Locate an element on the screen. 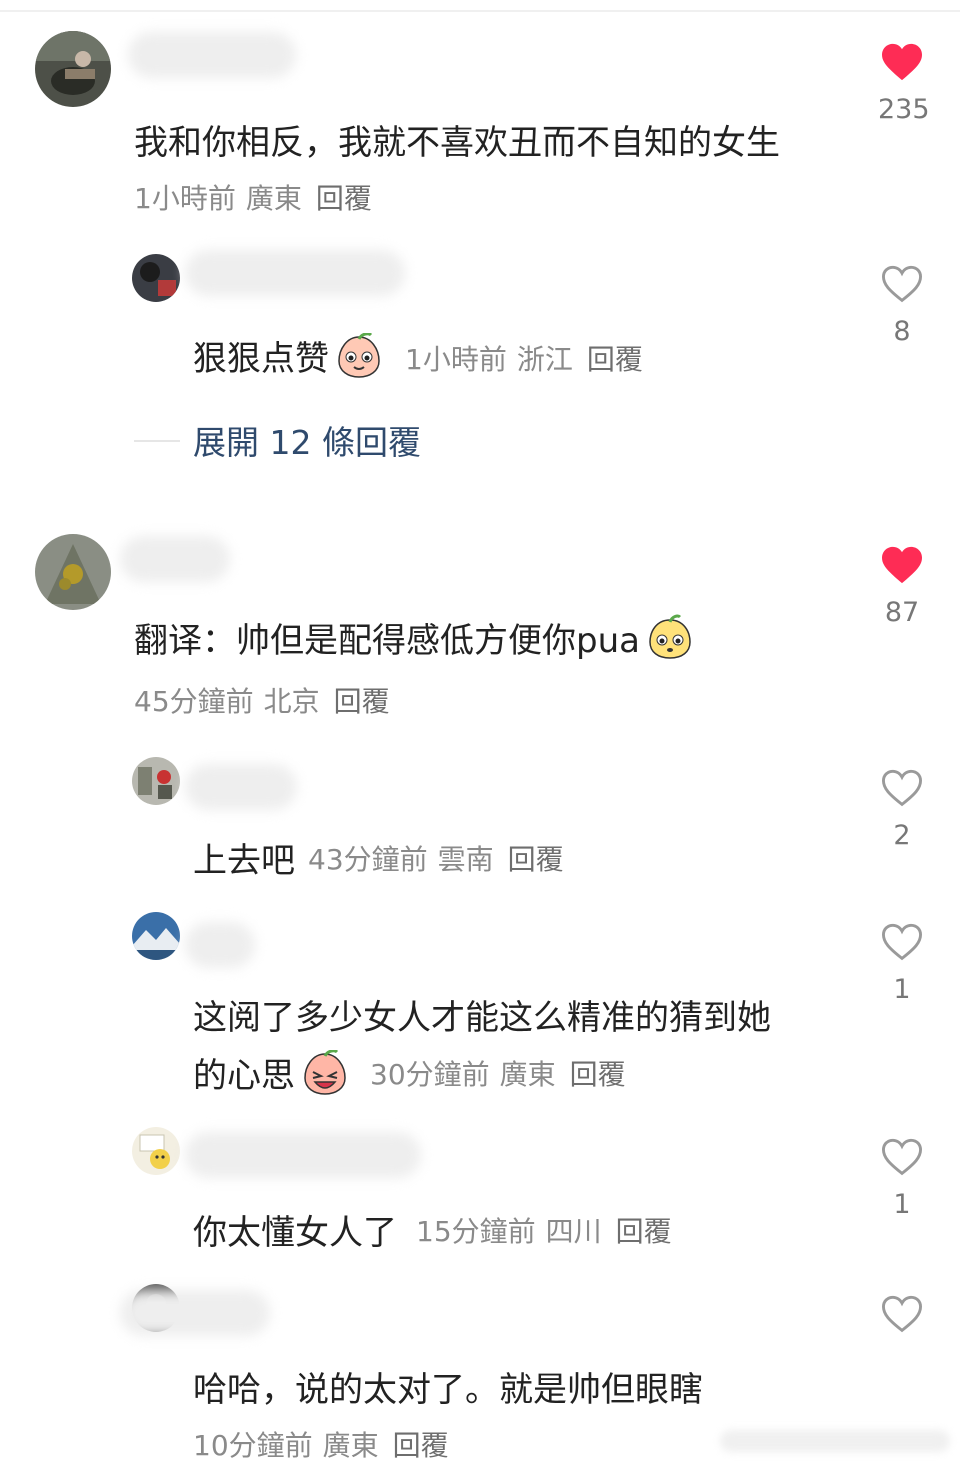  comment-text-content: 的心思 is located at coordinates (244, 1076).